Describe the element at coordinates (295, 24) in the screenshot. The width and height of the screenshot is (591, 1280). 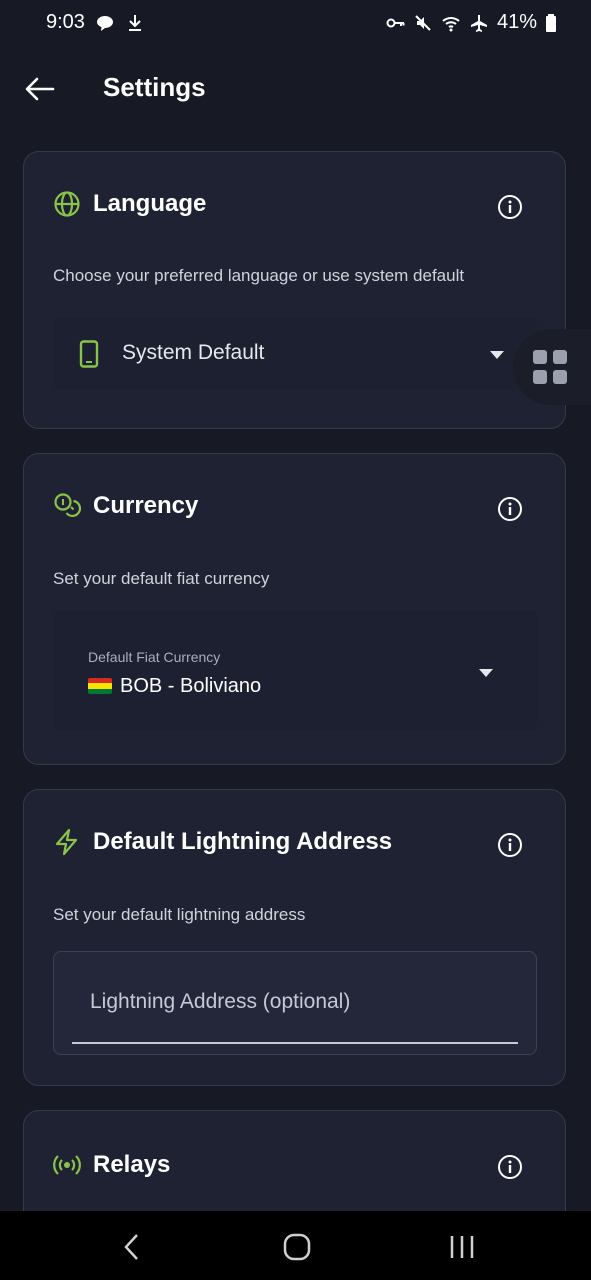
I see `status-bar: 9:03 41%` at that location.